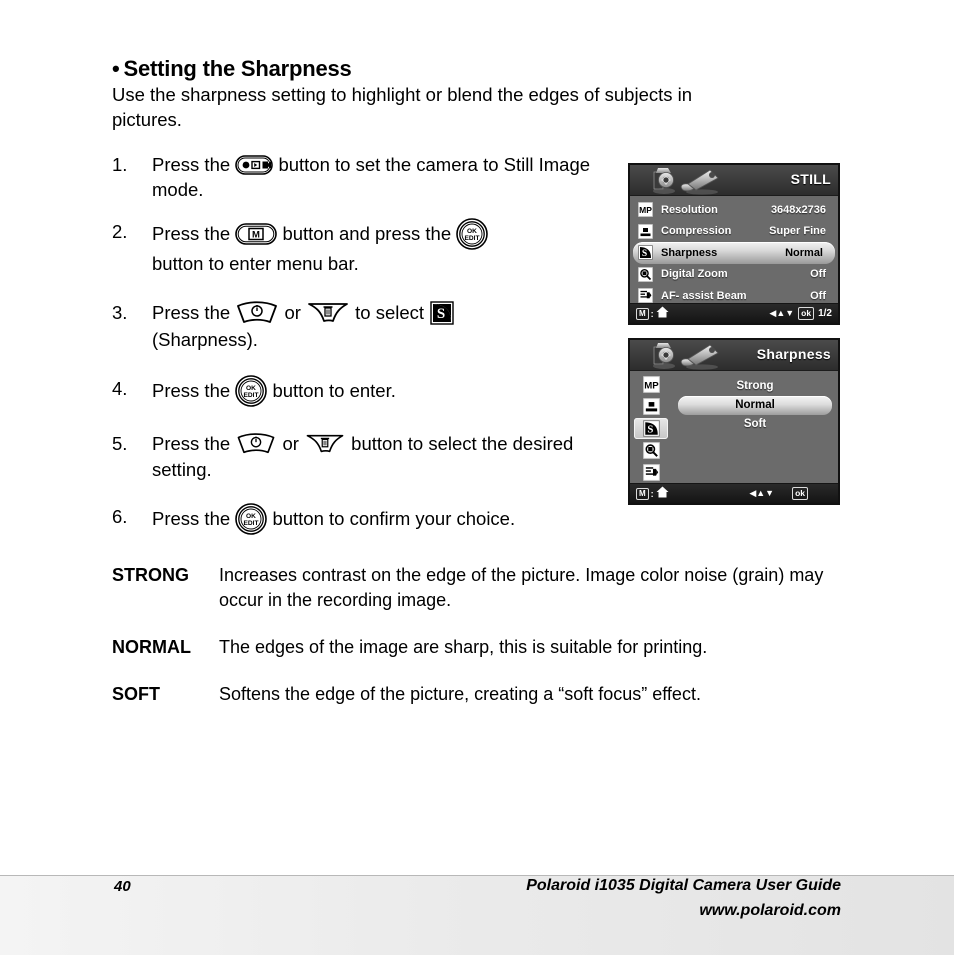 The image size is (954, 955). I want to click on step-5-number: 5., so click(120, 444).